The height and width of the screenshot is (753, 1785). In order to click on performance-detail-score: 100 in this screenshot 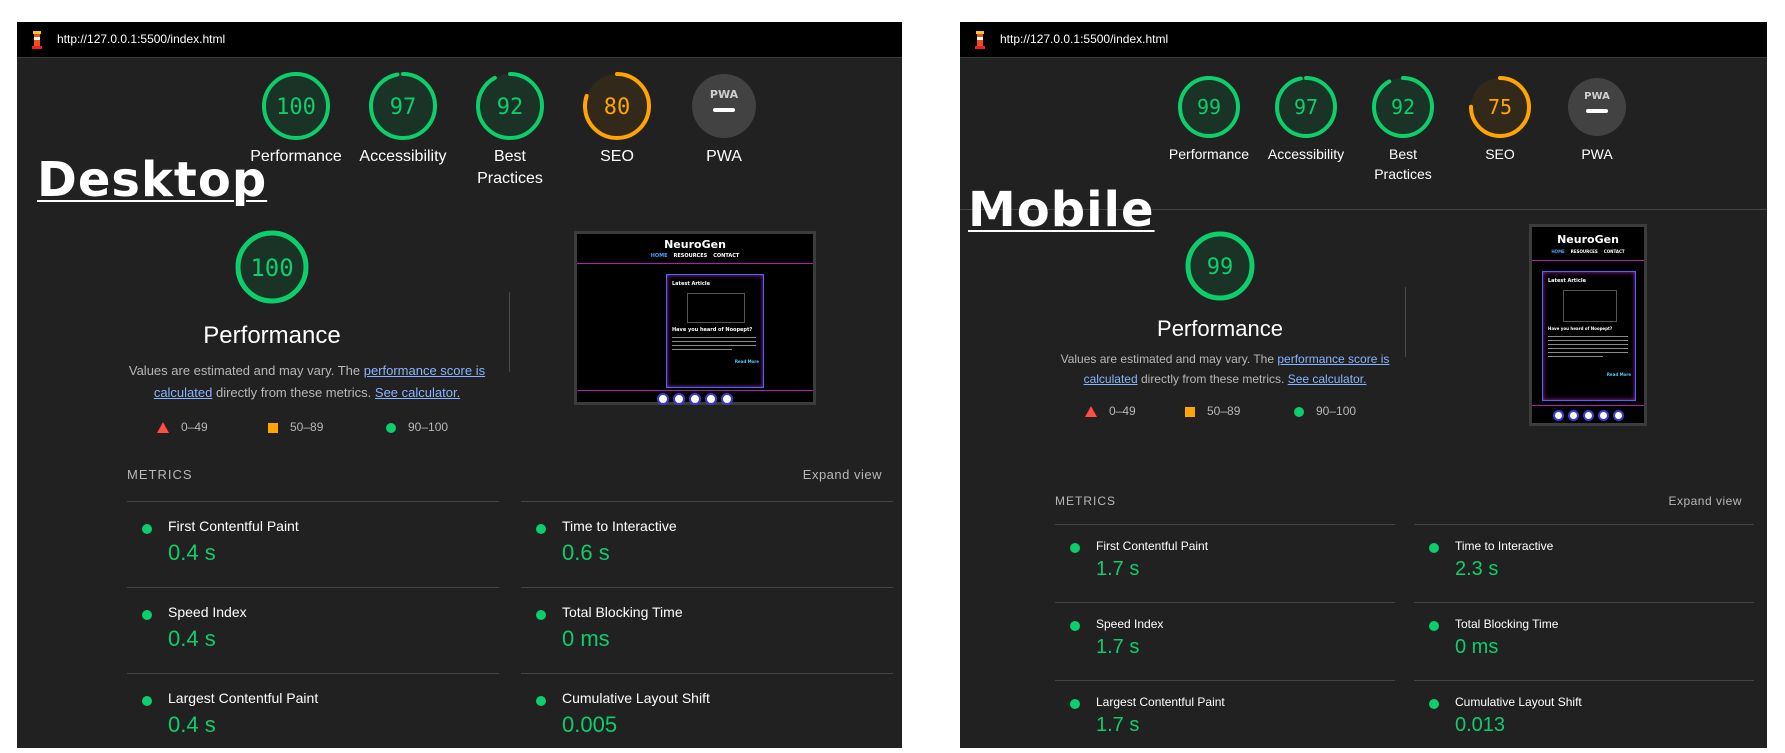, I will do `click(271, 268)`.